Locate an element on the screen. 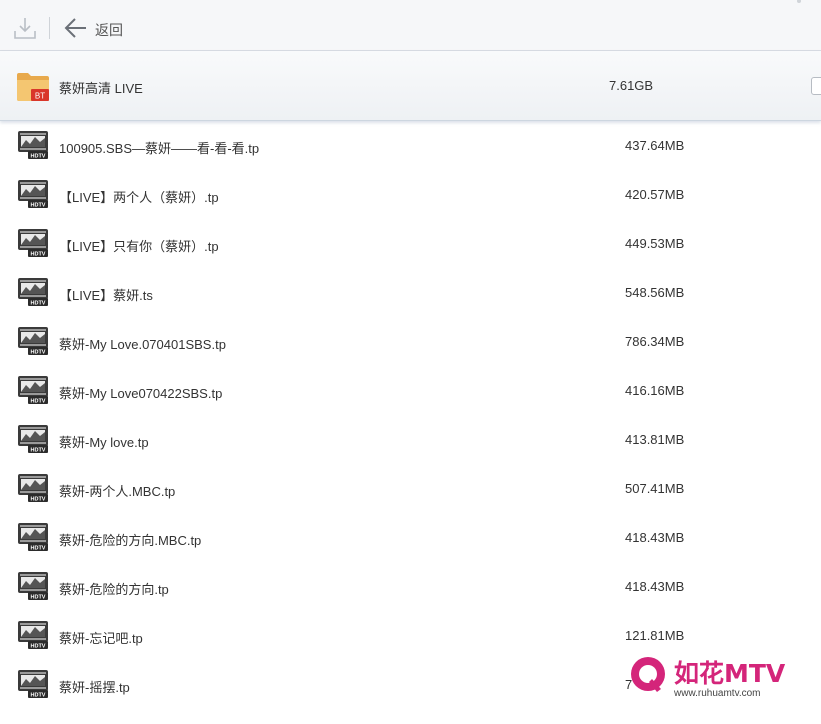 The height and width of the screenshot is (724, 821). file-row: HDTV 蔡妍-危险的方向.MBC.tp 418.43MB is located at coordinates (410, 537).